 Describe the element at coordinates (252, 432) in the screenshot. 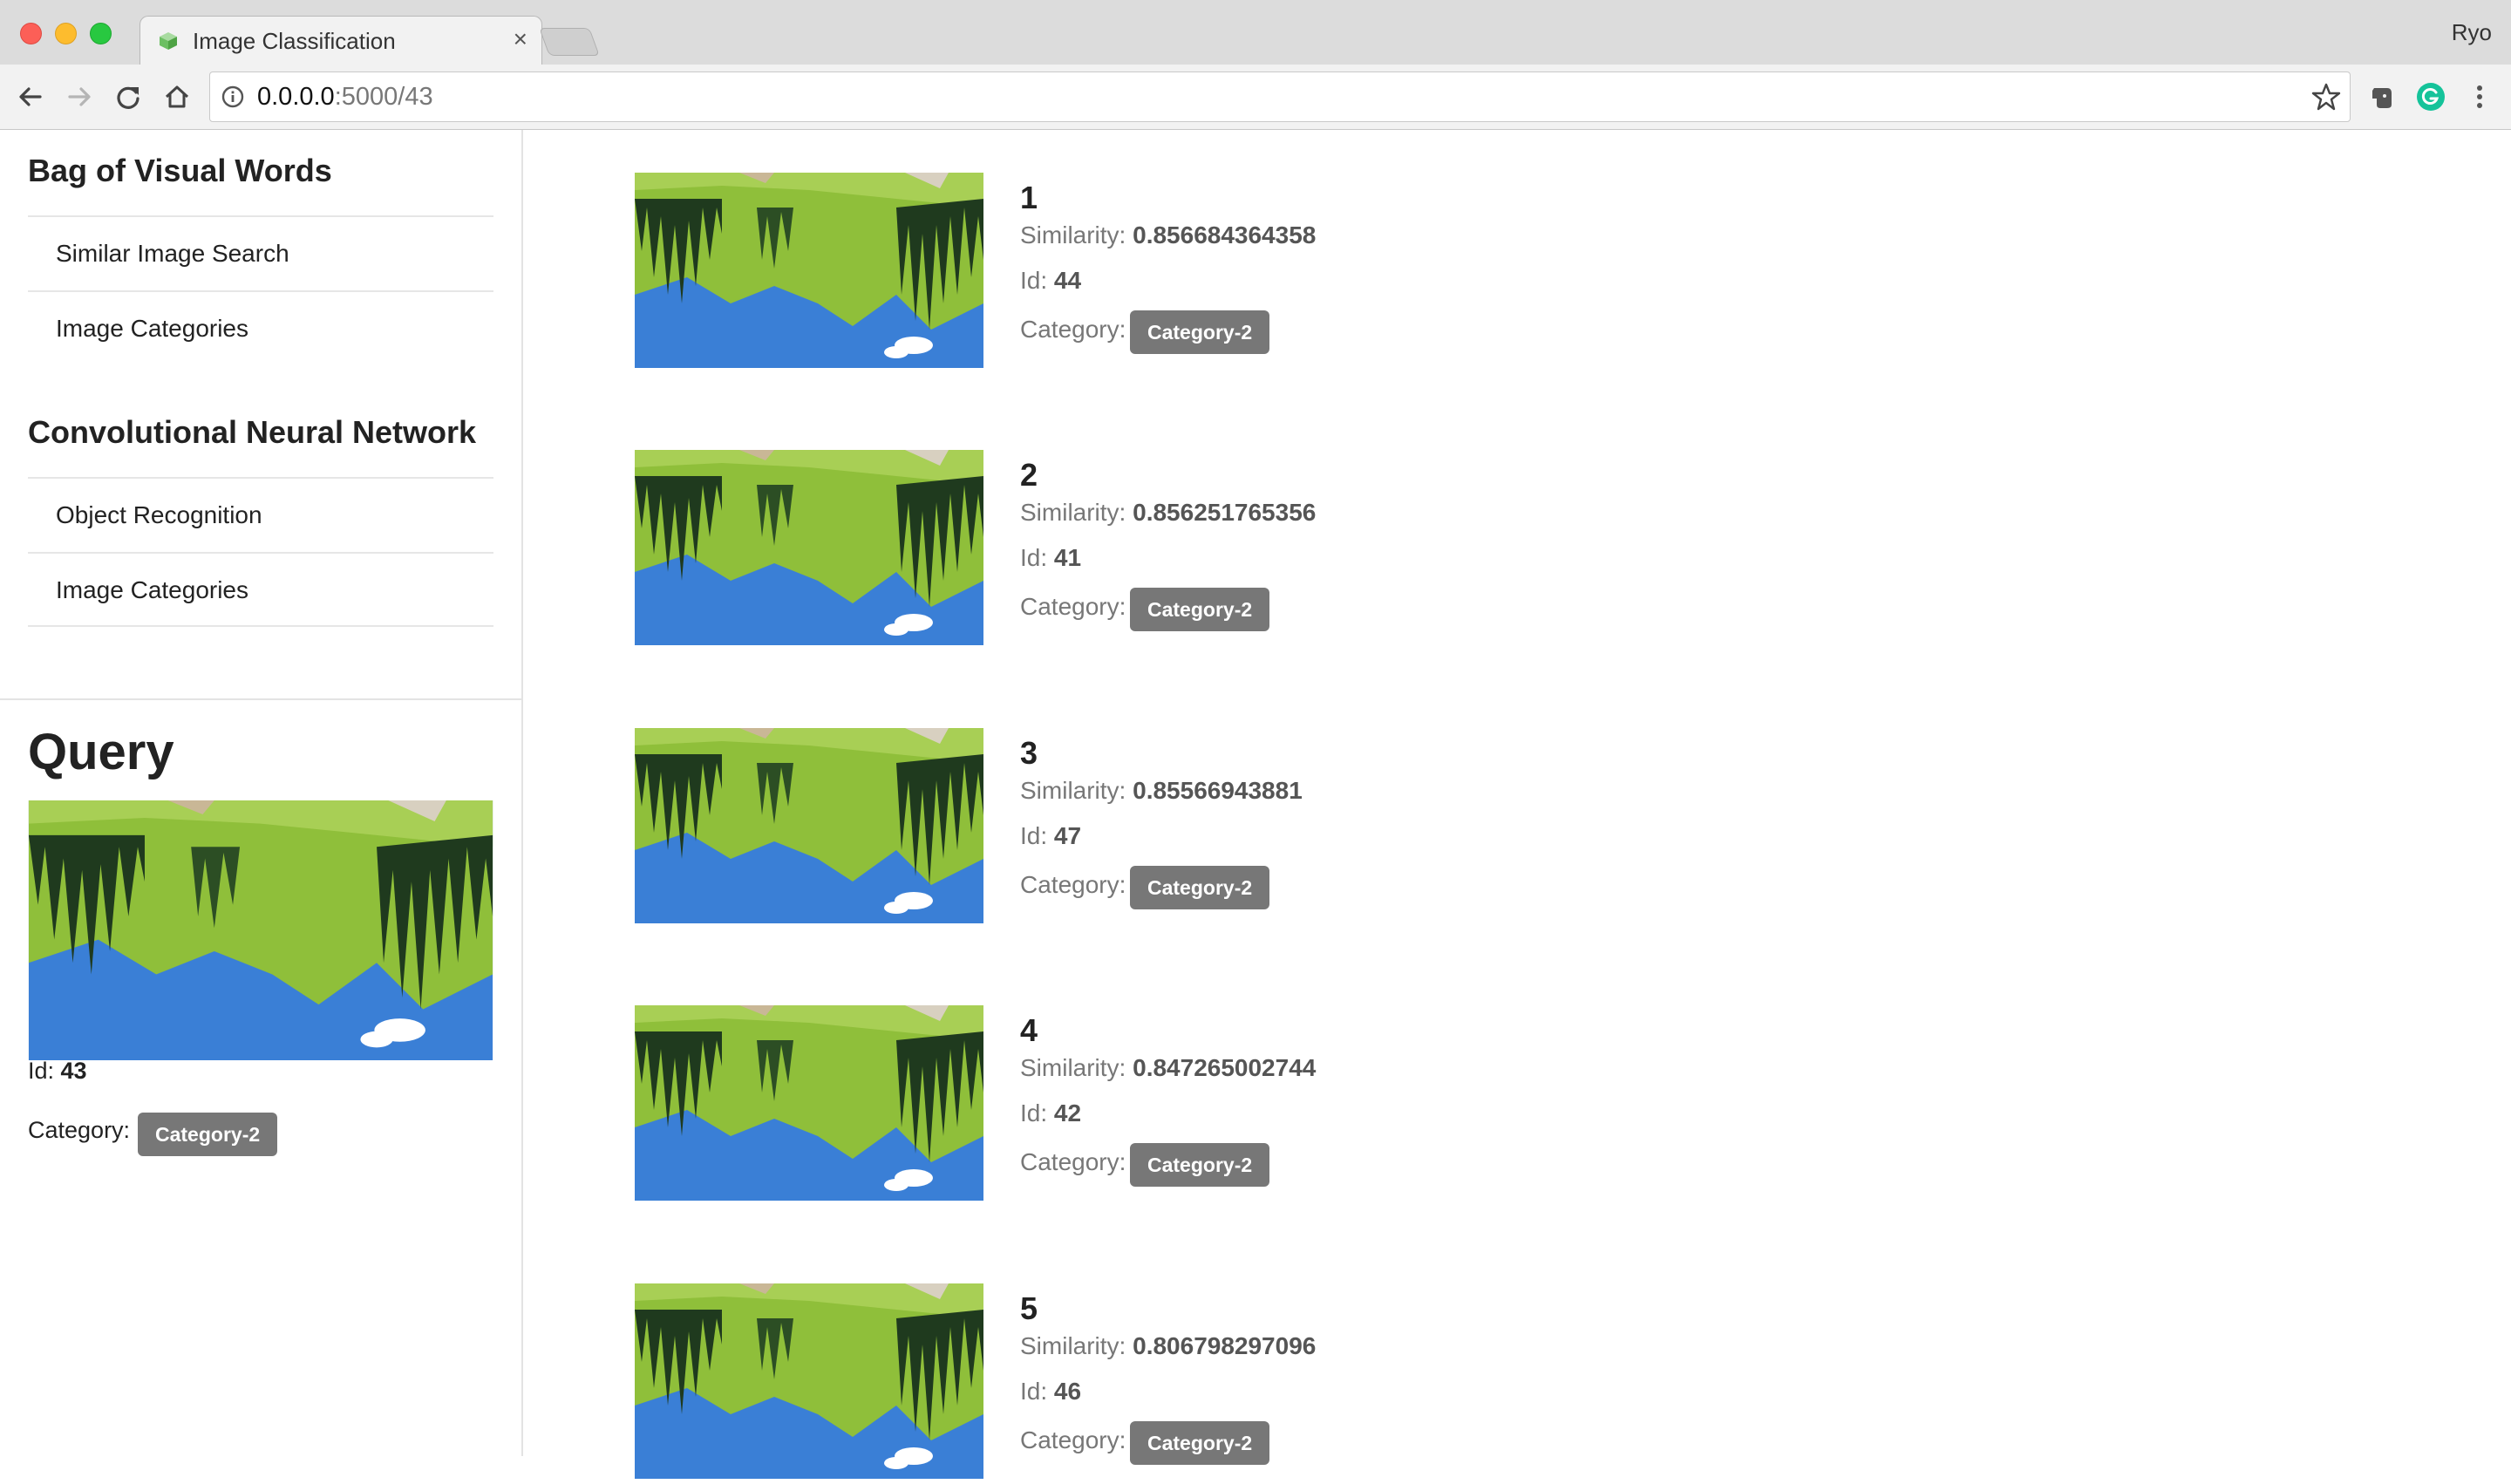

I see `section-title-cnn: Convolutional Neural Network` at that location.